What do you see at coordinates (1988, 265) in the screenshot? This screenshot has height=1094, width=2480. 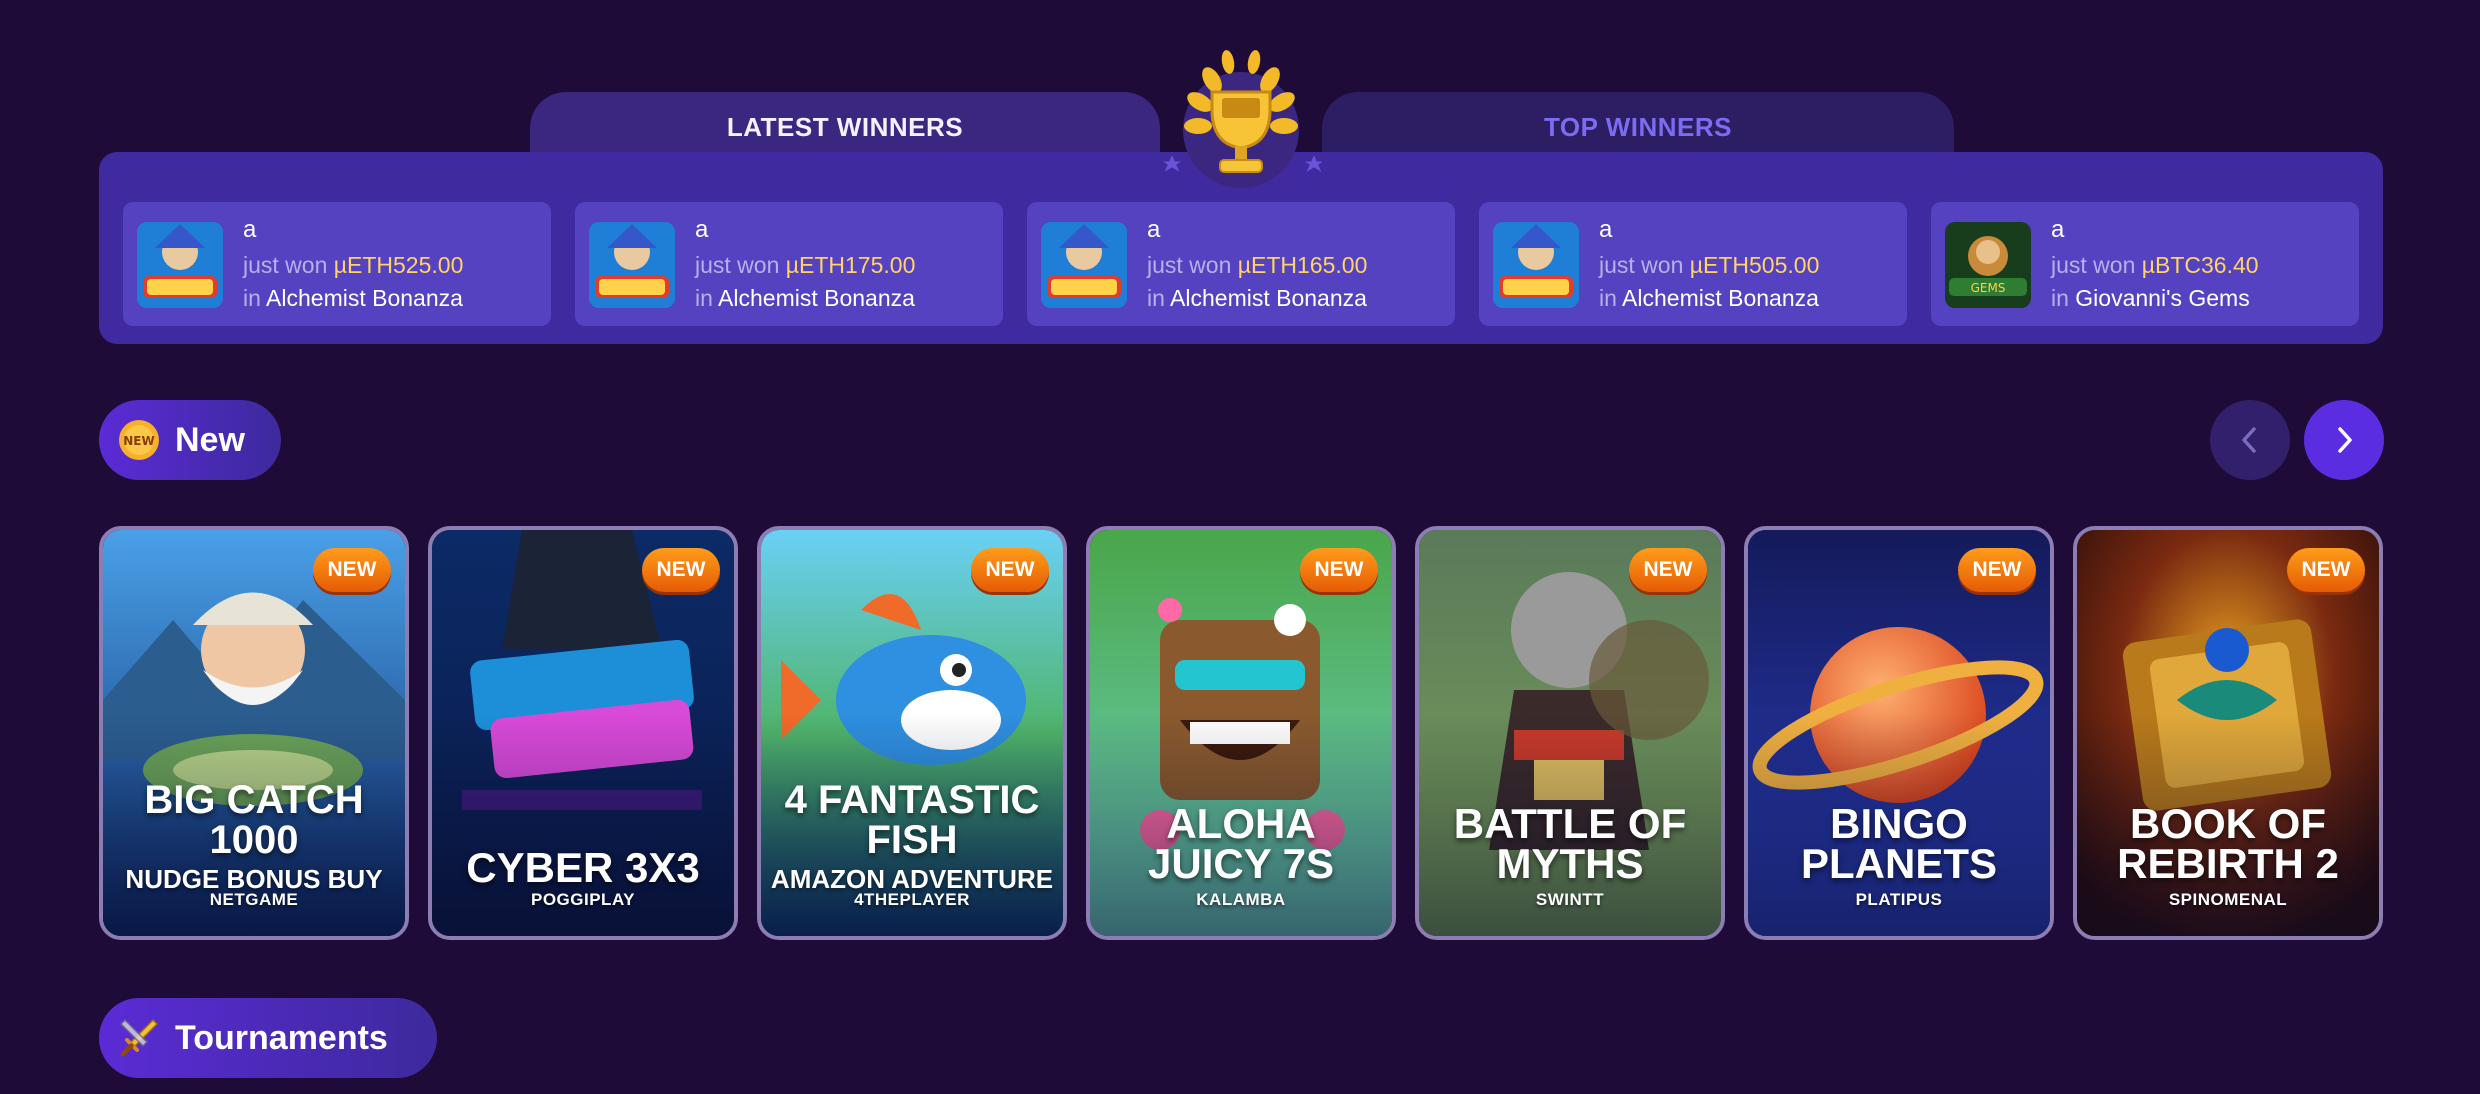 I see `game-thumbnail: GEMS` at bounding box center [1988, 265].